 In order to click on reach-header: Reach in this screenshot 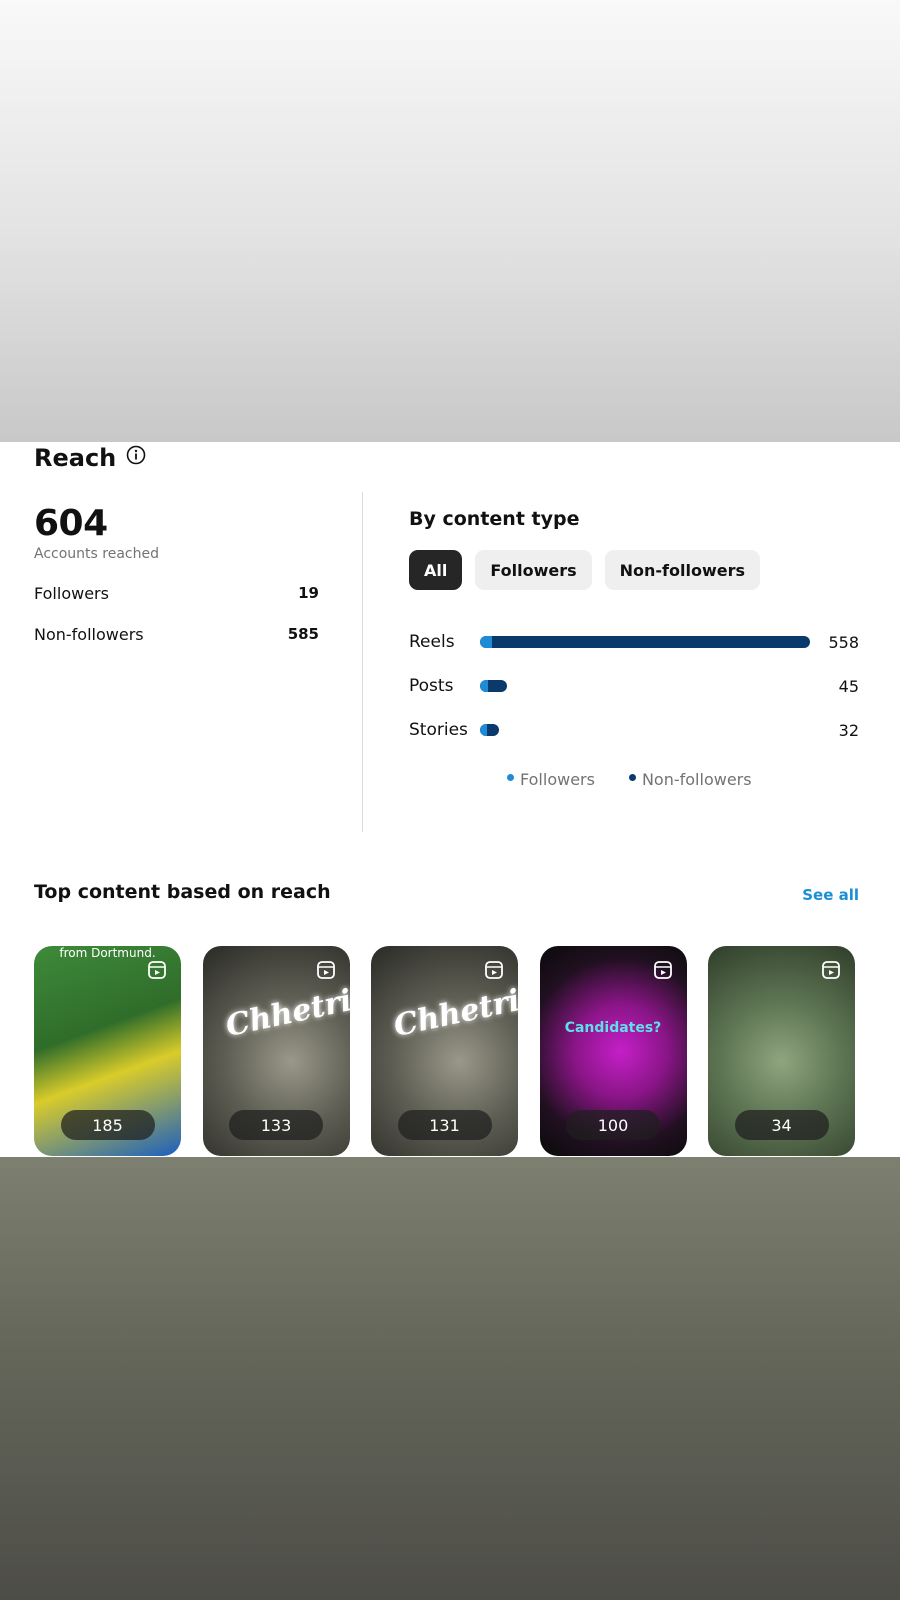, I will do `click(90, 458)`.